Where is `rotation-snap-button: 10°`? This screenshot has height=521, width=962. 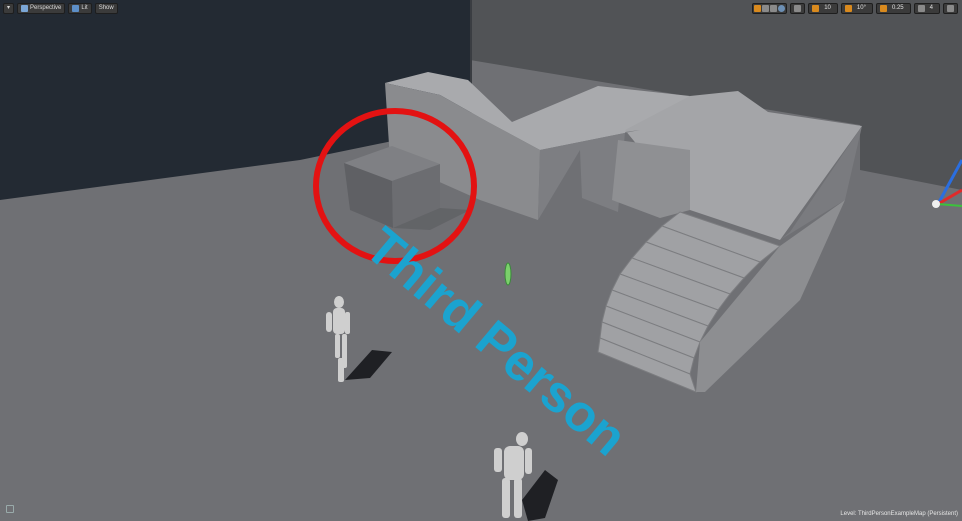
rotation-snap-button: 10° is located at coordinates (856, 8).